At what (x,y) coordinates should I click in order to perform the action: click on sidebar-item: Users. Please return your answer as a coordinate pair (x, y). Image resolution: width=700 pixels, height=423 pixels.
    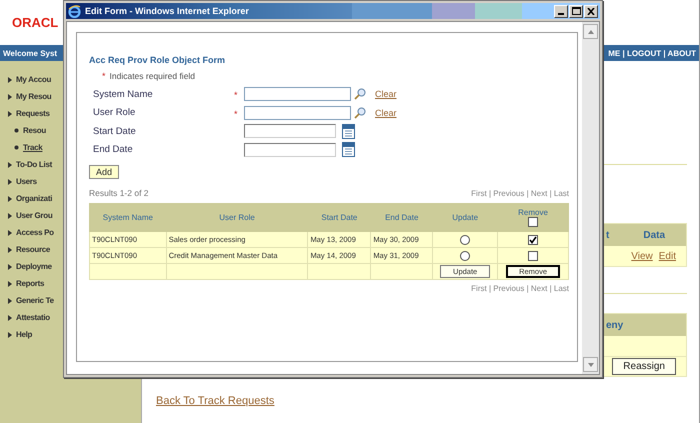
    Looking at the image, I should click on (26, 181).